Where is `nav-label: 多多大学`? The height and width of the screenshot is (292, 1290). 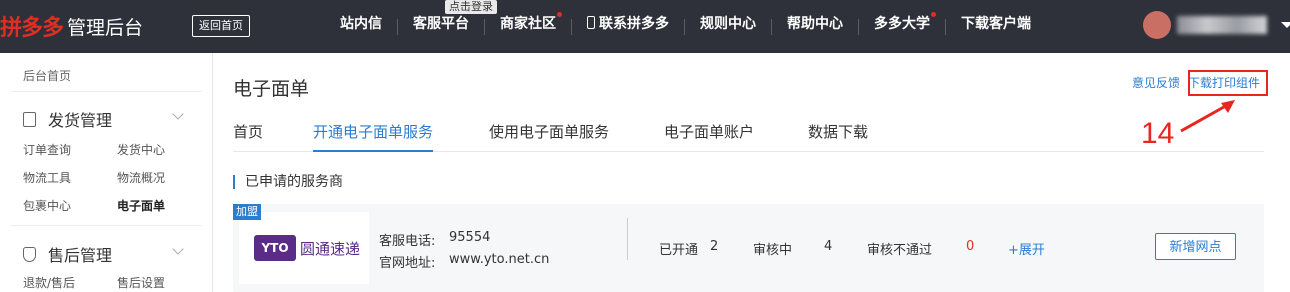 nav-label: 多多大学 is located at coordinates (902, 24).